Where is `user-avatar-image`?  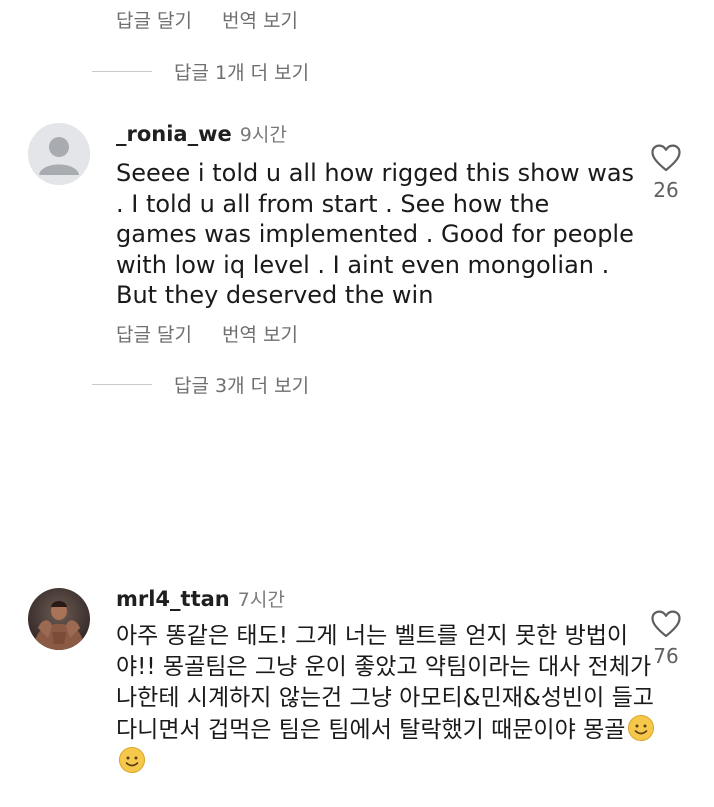
user-avatar-image is located at coordinates (59, 619).